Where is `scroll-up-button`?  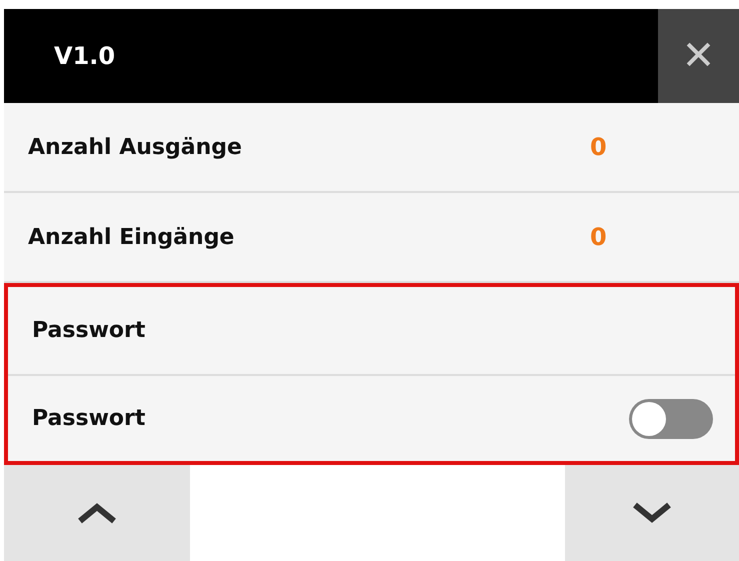
scroll-up-button is located at coordinates (97, 513).